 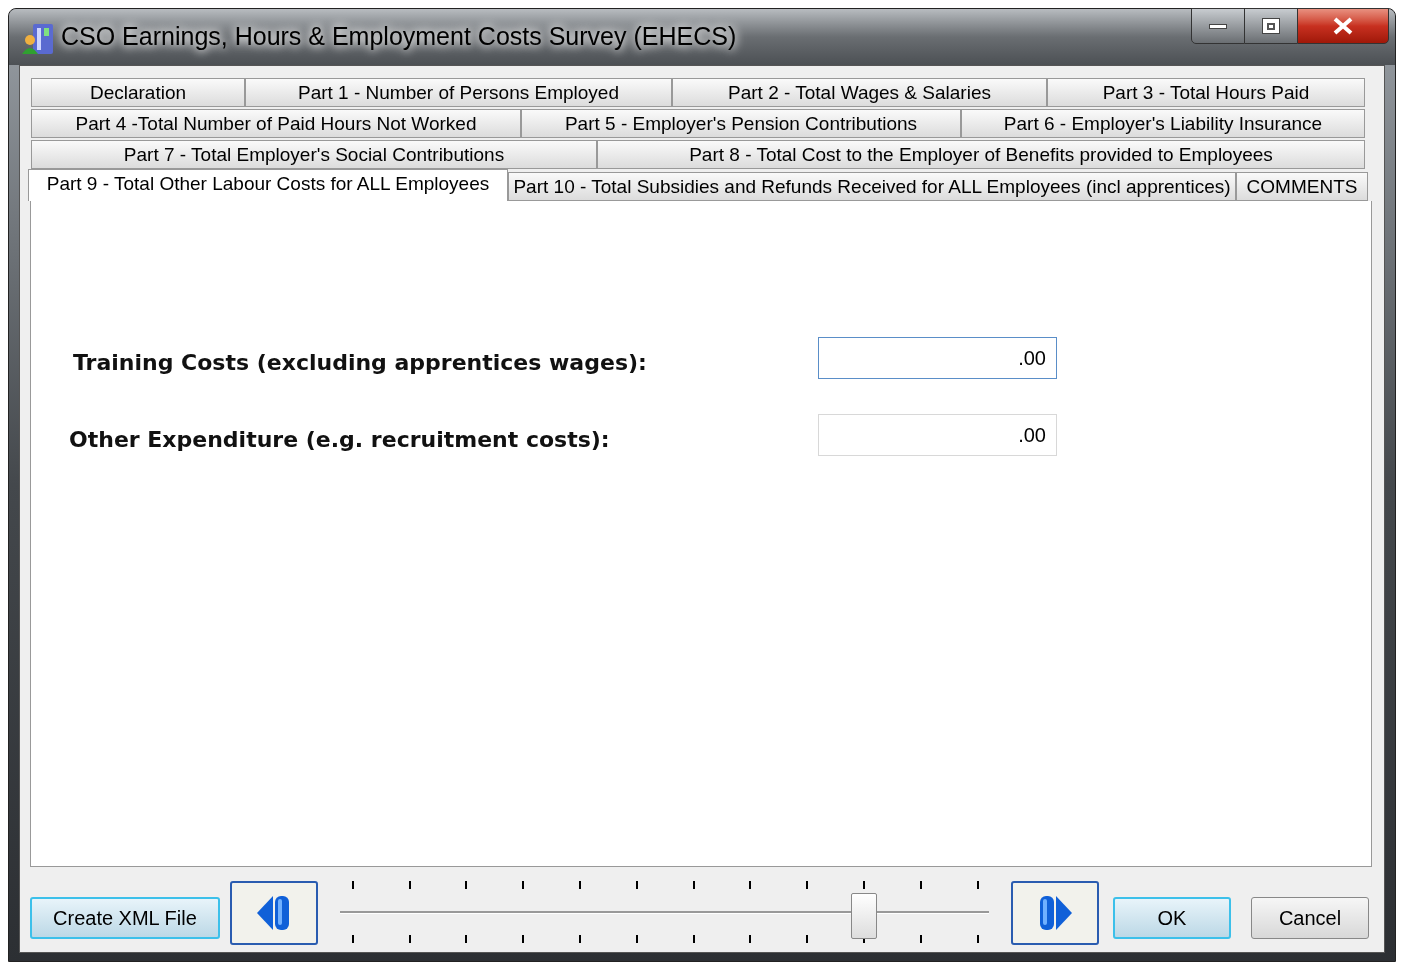 What do you see at coordinates (1055, 913) in the screenshot?
I see `next-button` at bounding box center [1055, 913].